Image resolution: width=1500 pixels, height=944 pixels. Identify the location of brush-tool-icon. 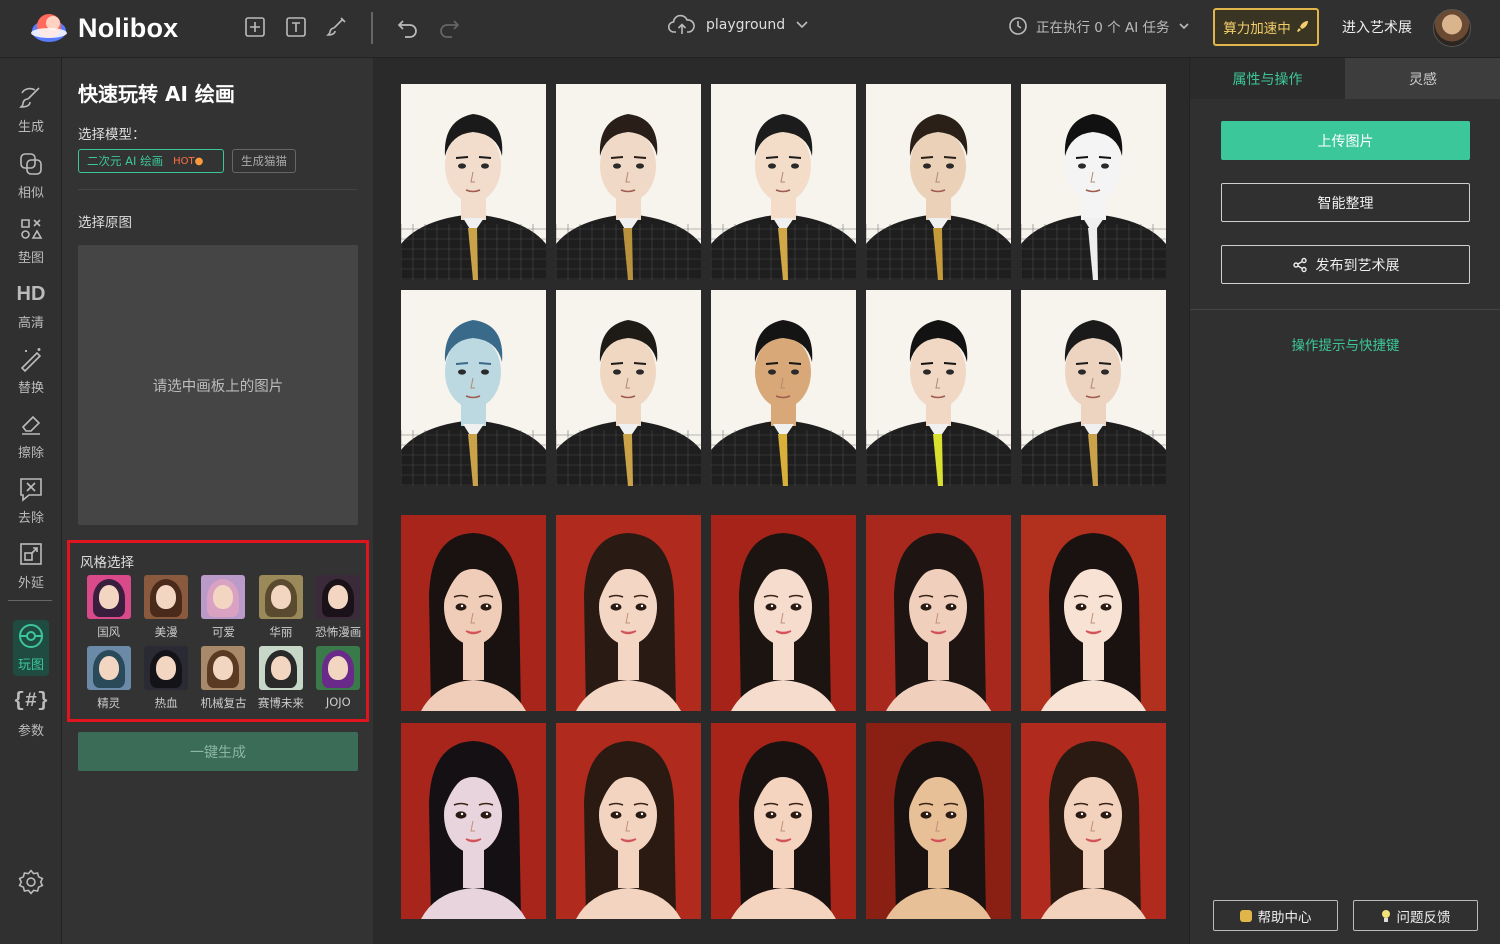
(336, 27).